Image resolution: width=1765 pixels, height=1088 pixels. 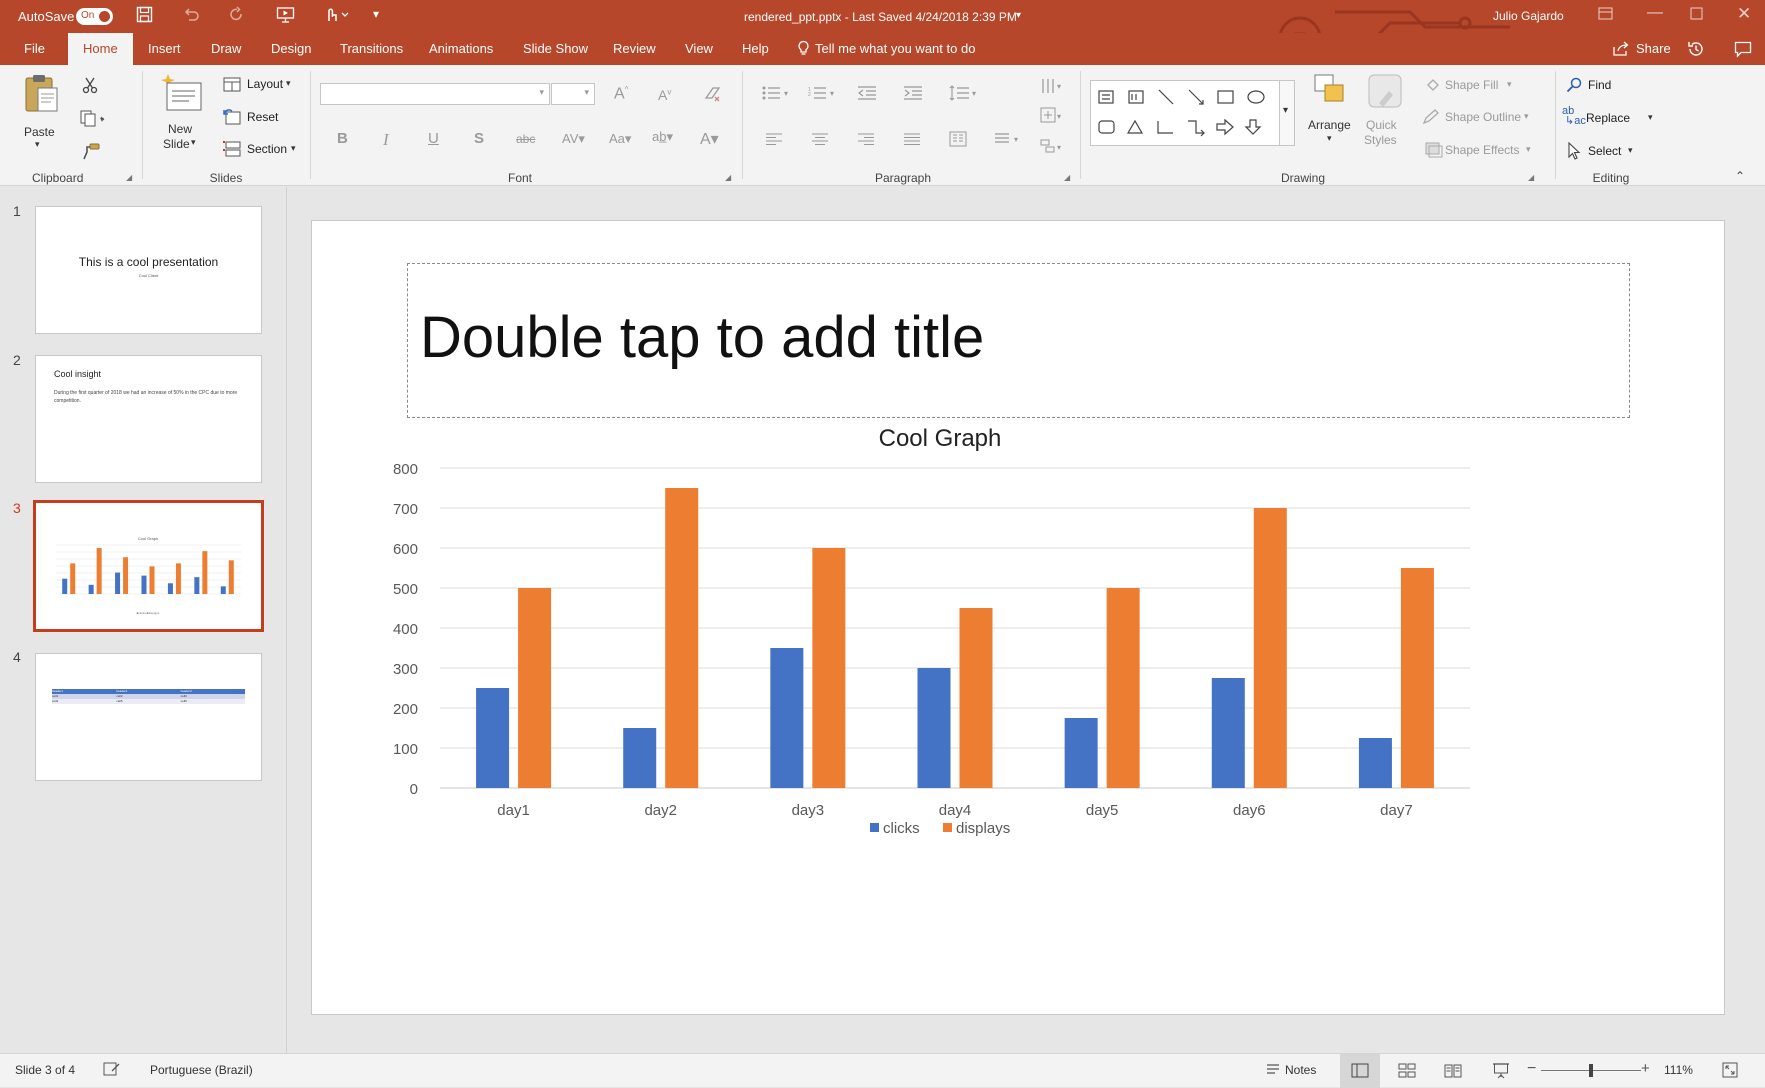 What do you see at coordinates (934, 728) in the screenshot?
I see `bar-clicks-day4` at bounding box center [934, 728].